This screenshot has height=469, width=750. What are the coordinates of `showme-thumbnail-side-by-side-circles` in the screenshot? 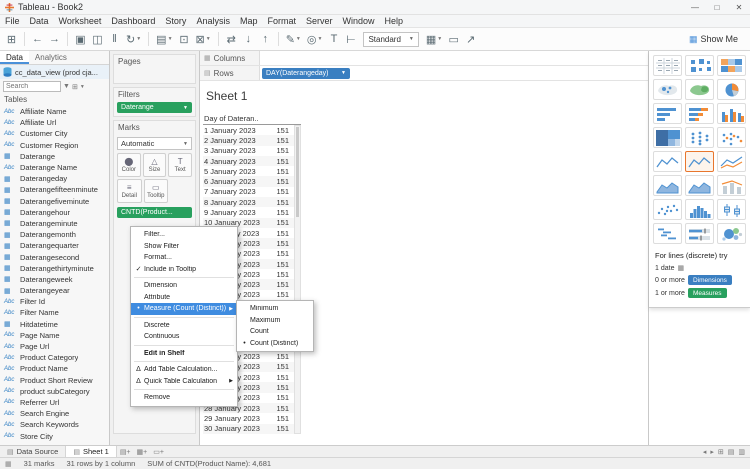 It's located at (731, 137).